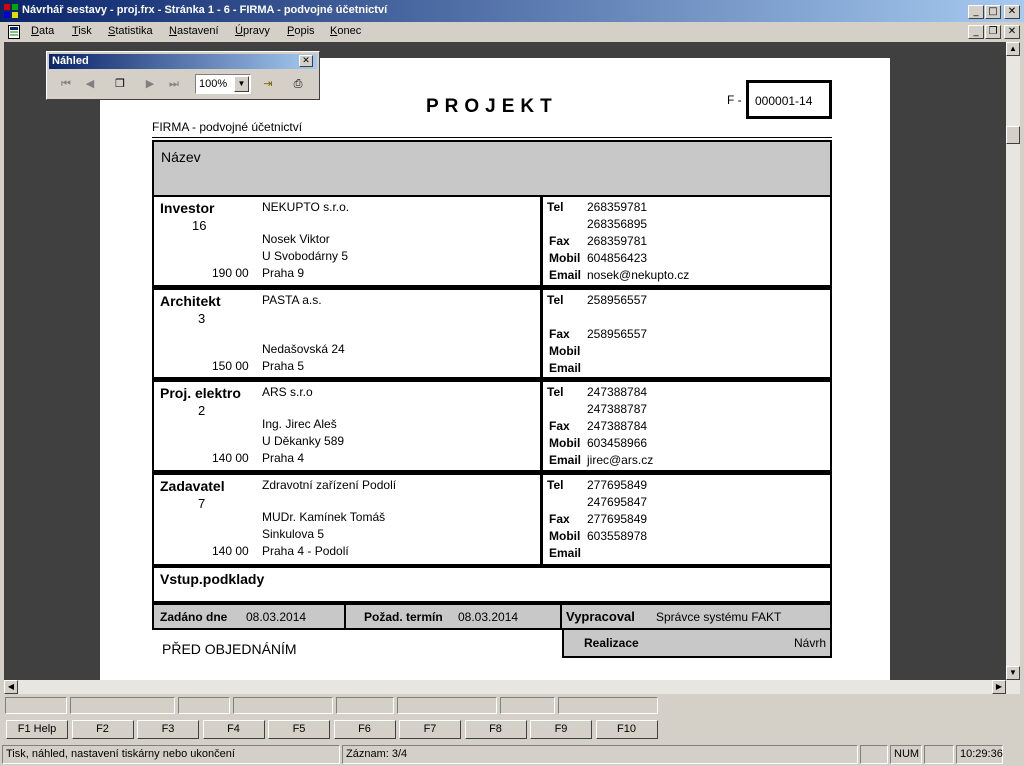  Describe the element at coordinates (638, 275) in the screenshot. I see `party-email: nosek@nekupto.cz` at that location.